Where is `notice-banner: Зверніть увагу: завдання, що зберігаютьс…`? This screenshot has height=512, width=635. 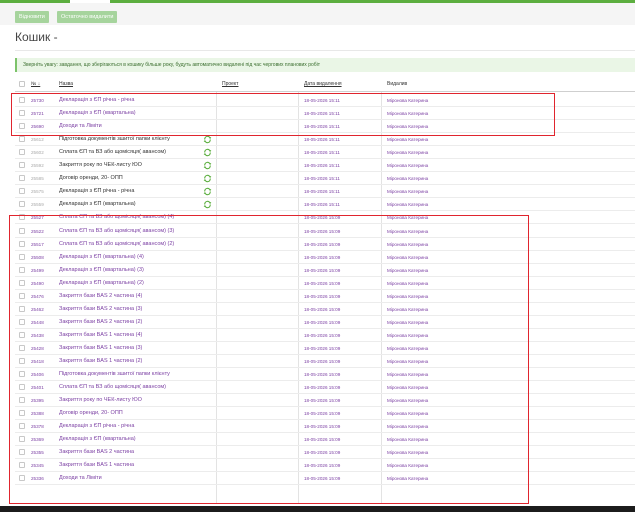
notice-banner: Зверніть увагу: завдання, що зберігаютьс… is located at coordinates (325, 65).